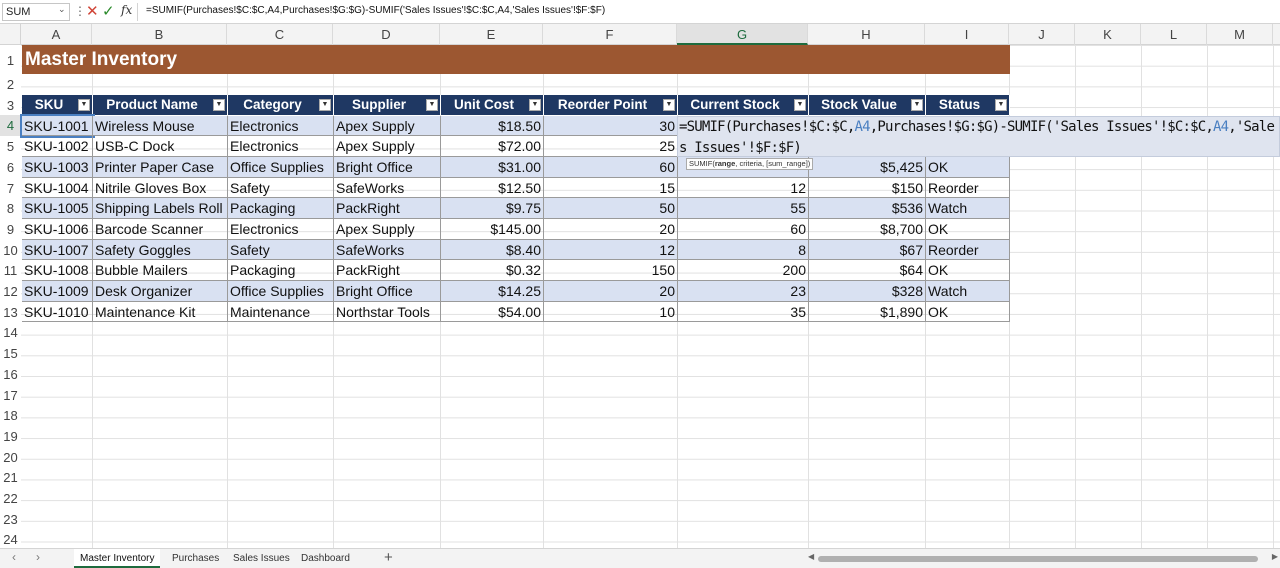  Describe the element at coordinates (611, 146) in the screenshot. I see `cell-reorder: 25` at that location.